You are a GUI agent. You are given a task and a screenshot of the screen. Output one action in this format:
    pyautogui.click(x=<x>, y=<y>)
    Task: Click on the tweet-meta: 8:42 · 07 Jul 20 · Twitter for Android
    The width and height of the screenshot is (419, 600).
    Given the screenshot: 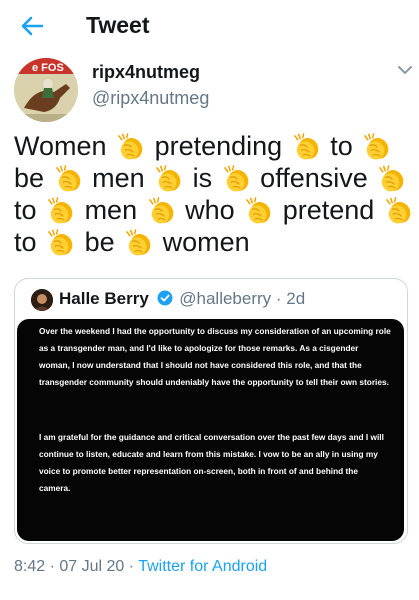 What is the action you would take?
    pyautogui.click(x=140, y=567)
    